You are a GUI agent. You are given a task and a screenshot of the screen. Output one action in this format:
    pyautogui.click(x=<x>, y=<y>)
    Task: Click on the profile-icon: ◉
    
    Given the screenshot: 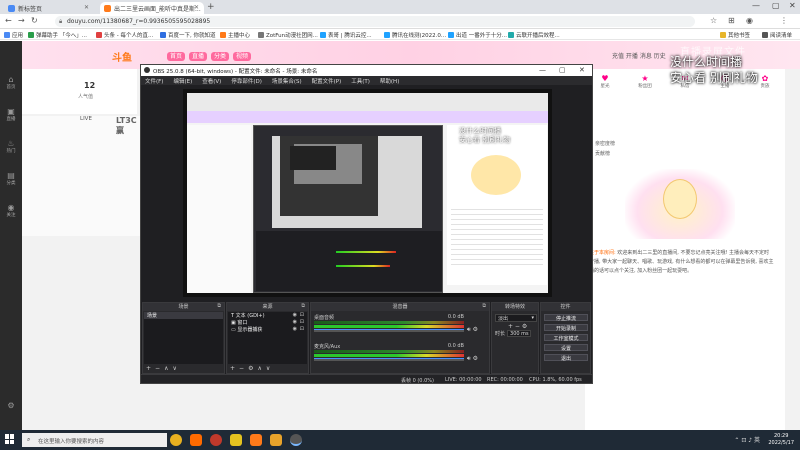 What is the action you would take?
    pyautogui.click(x=749, y=20)
    